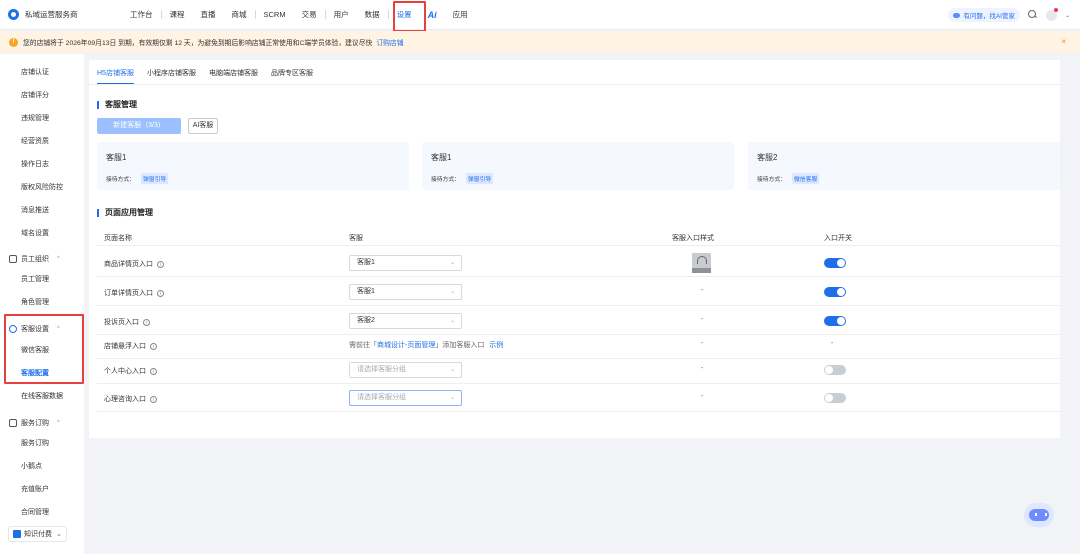 Image resolution: width=1080 pixels, height=554 pixels. Describe the element at coordinates (389, 42) in the screenshot. I see `order-store-link: 订购店铺` at that location.